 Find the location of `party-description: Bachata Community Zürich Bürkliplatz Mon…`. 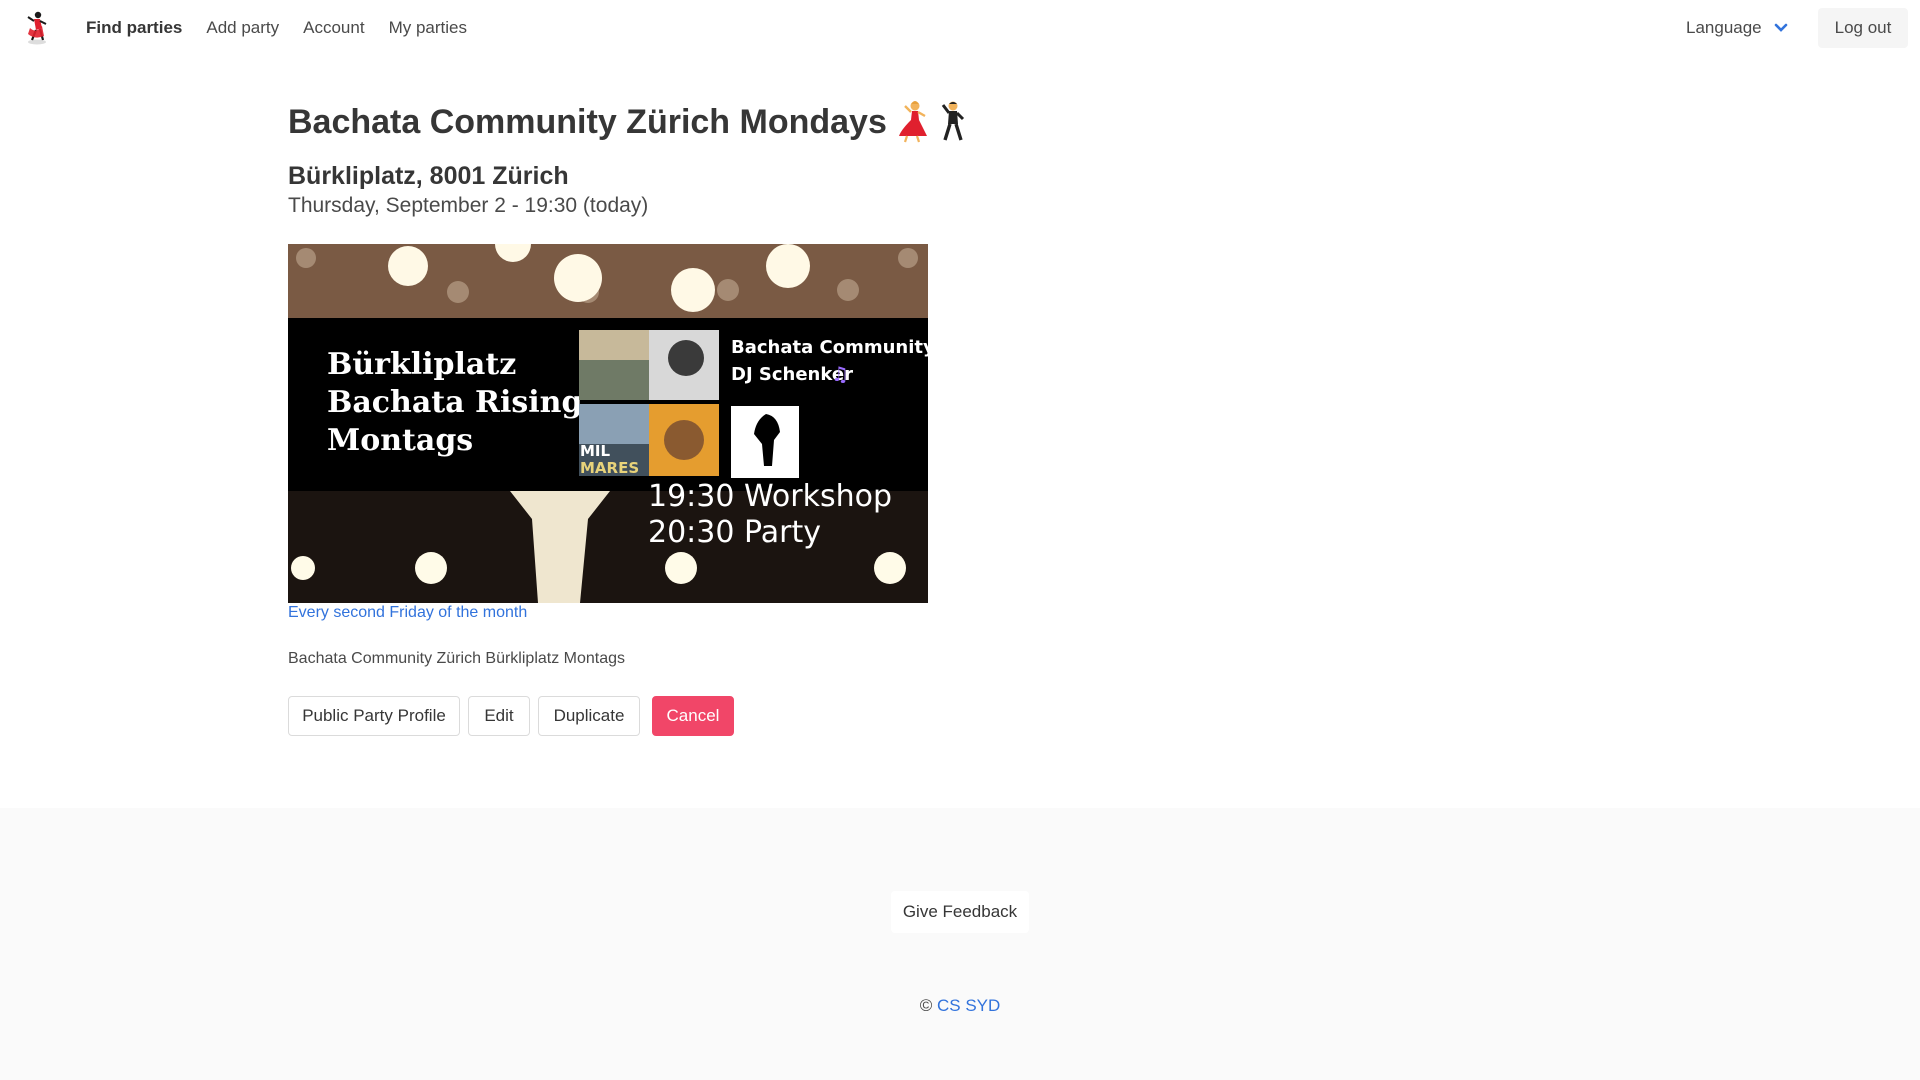

party-description: Bachata Community Zürich Bürkliplatz Mon… is located at coordinates (457, 658).